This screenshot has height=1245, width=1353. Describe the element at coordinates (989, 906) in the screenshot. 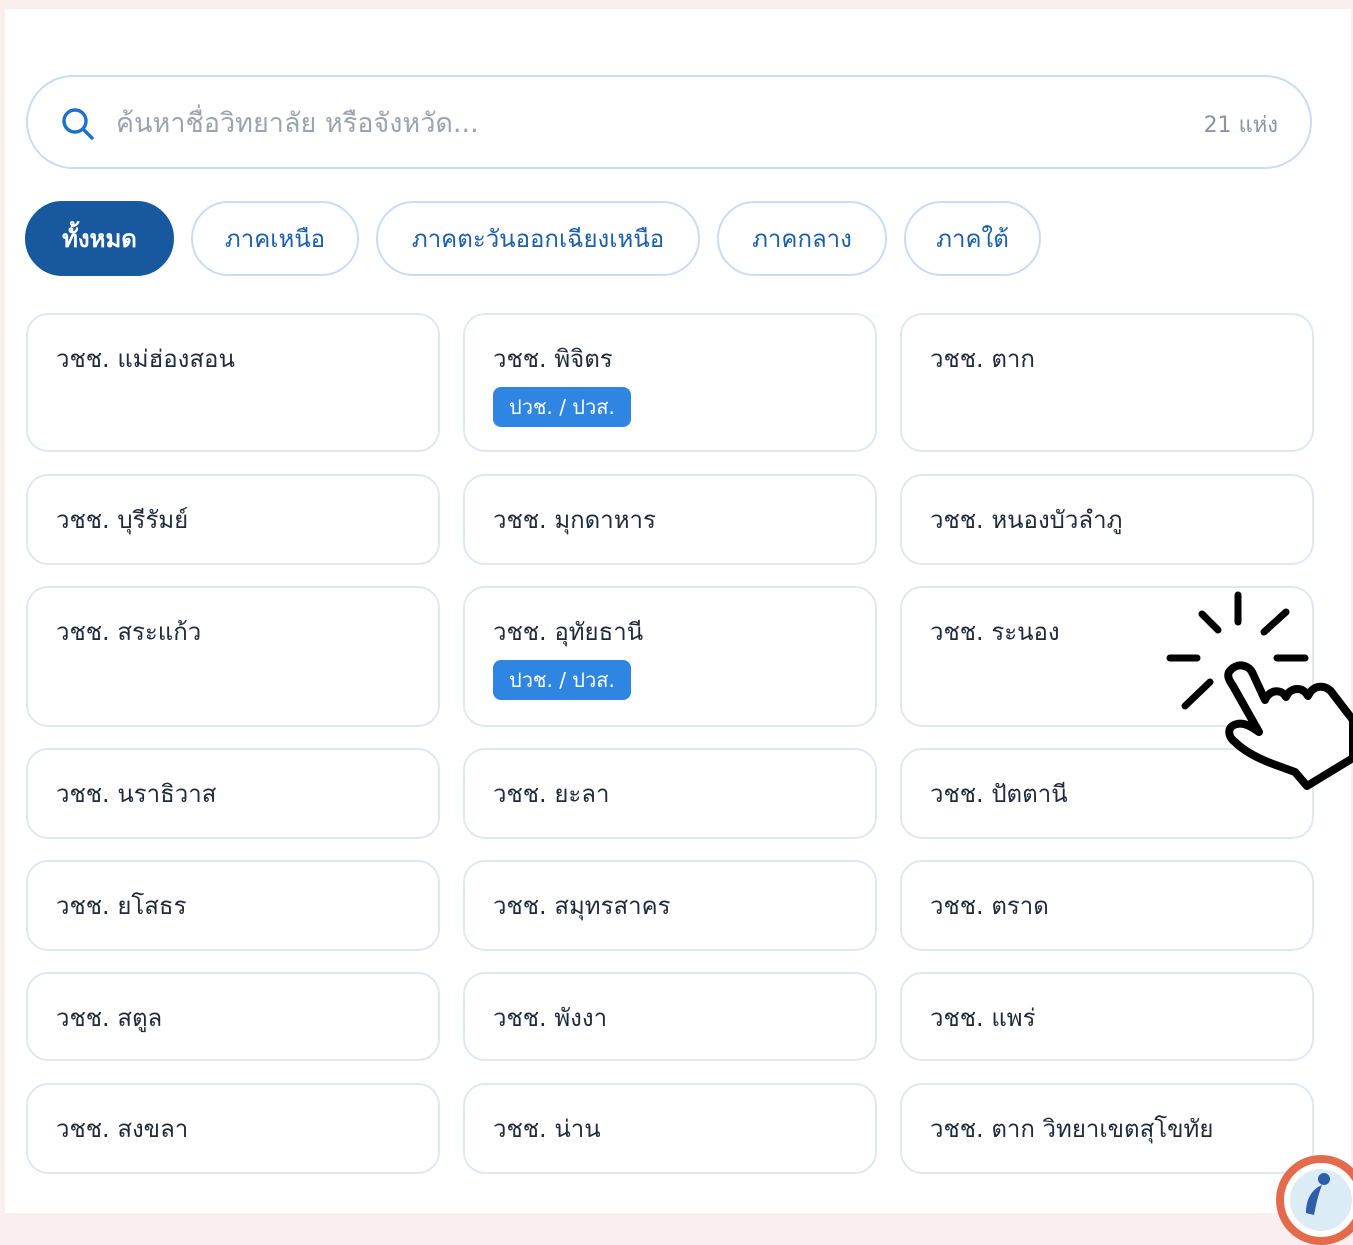

I see `college-name: วชช. ตราด` at that location.